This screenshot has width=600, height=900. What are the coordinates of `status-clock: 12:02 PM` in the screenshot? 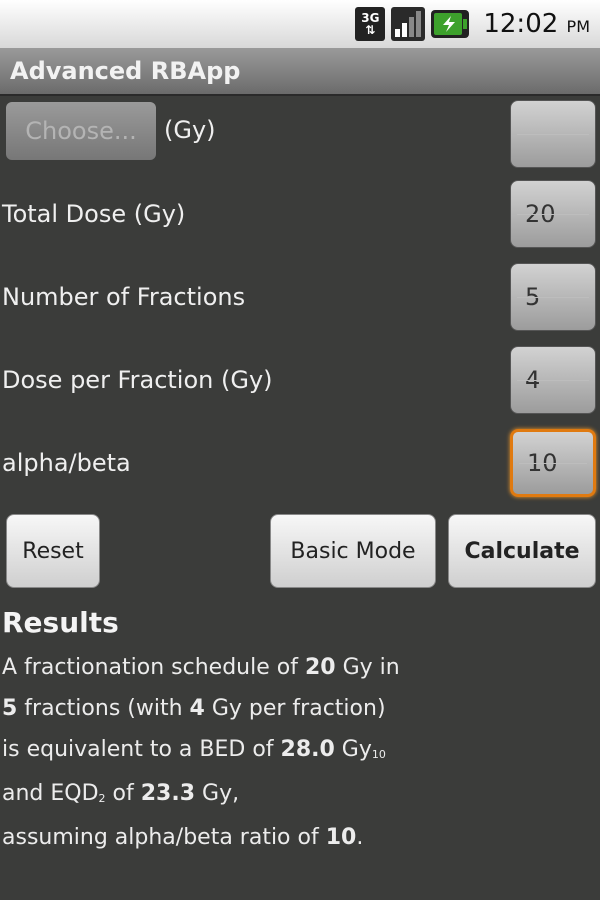 It's located at (536, 24).